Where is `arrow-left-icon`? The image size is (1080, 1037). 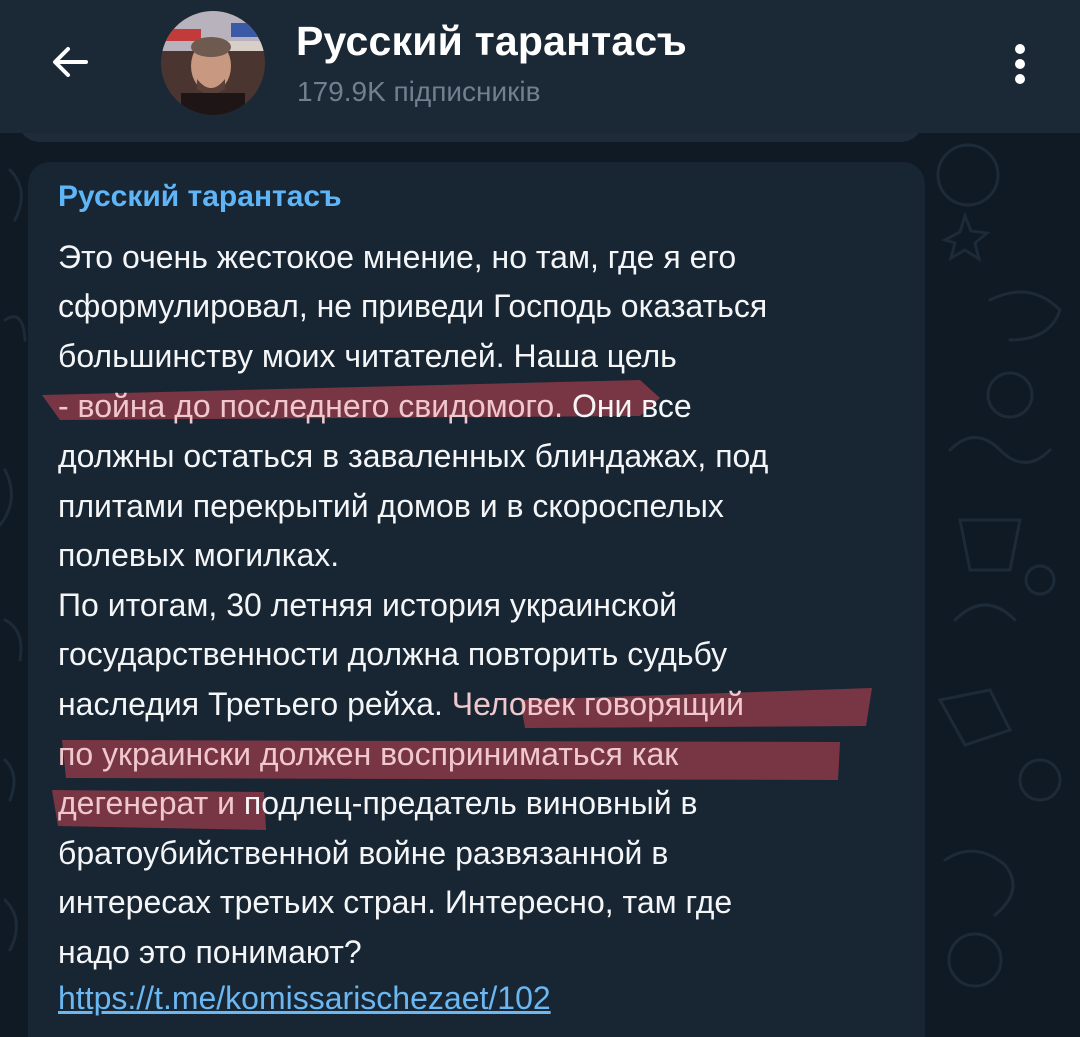 arrow-left-icon is located at coordinates (70, 62).